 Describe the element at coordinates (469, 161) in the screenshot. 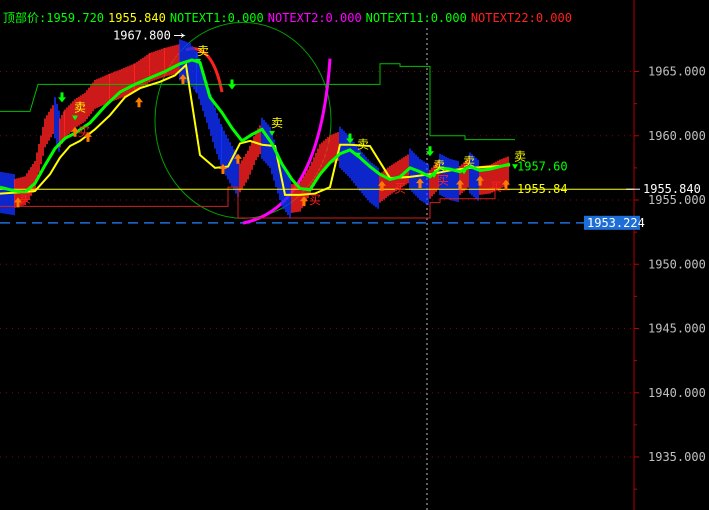

I see `sell-signal-5: 卖` at that location.